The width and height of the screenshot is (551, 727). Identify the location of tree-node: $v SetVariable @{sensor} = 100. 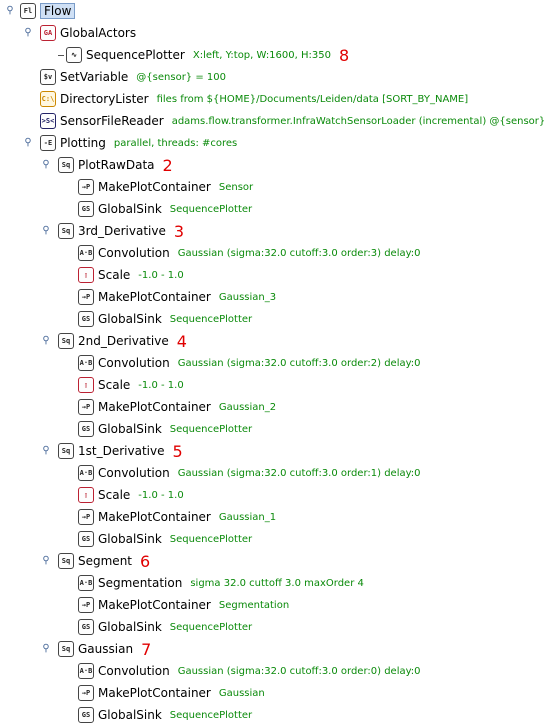
(137, 77).